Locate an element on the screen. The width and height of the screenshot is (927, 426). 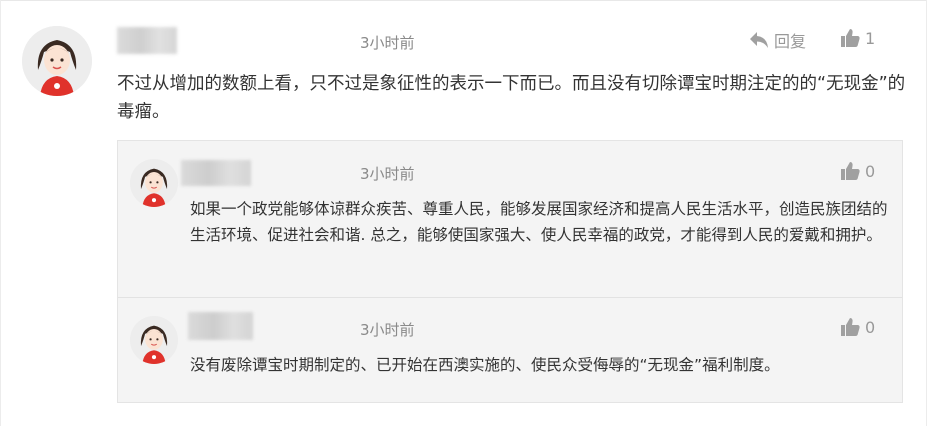
reply-divider is located at coordinates (510, 297).